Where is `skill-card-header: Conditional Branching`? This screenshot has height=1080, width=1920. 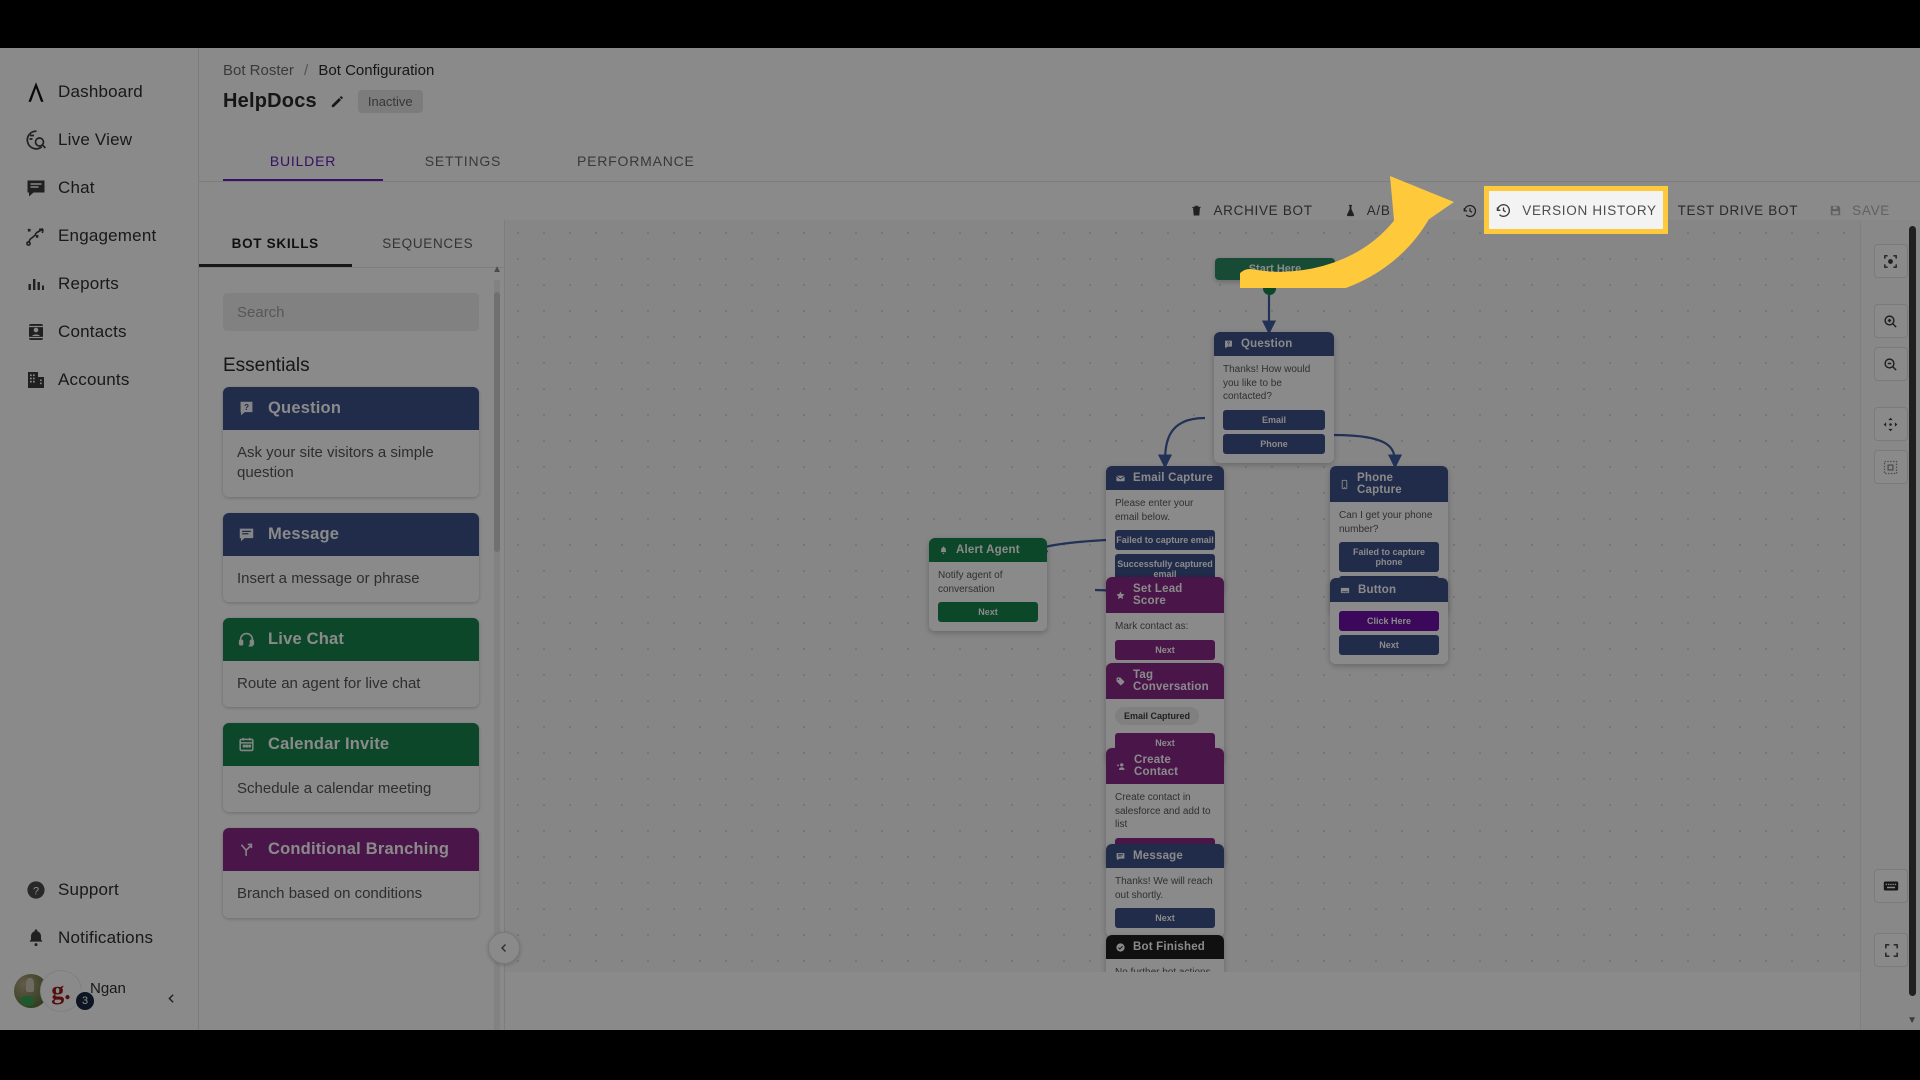
skill-card-header: Conditional Branching is located at coordinates (351, 850).